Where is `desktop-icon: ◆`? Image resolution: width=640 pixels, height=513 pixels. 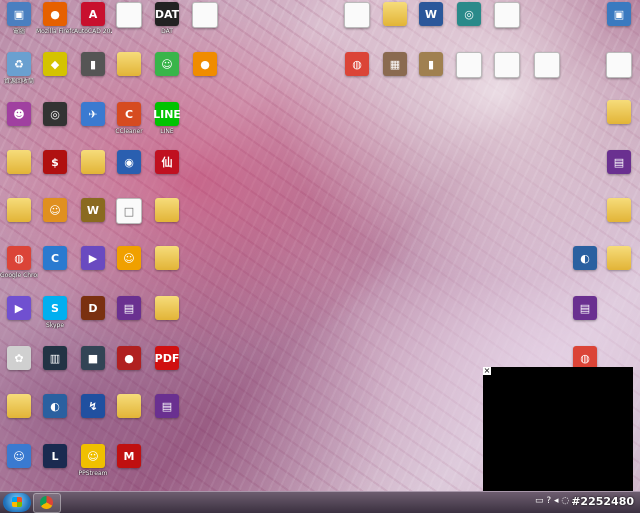 desktop-icon: ◆ is located at coordinates (55, 65).